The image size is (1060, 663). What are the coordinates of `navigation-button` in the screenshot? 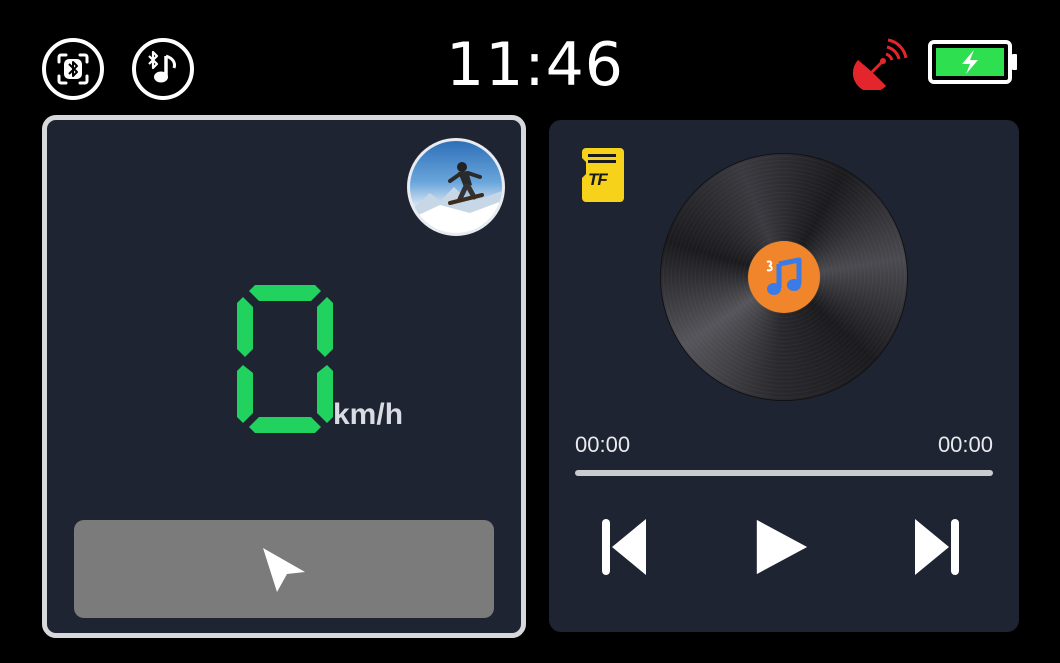 It's located at (284, 569).